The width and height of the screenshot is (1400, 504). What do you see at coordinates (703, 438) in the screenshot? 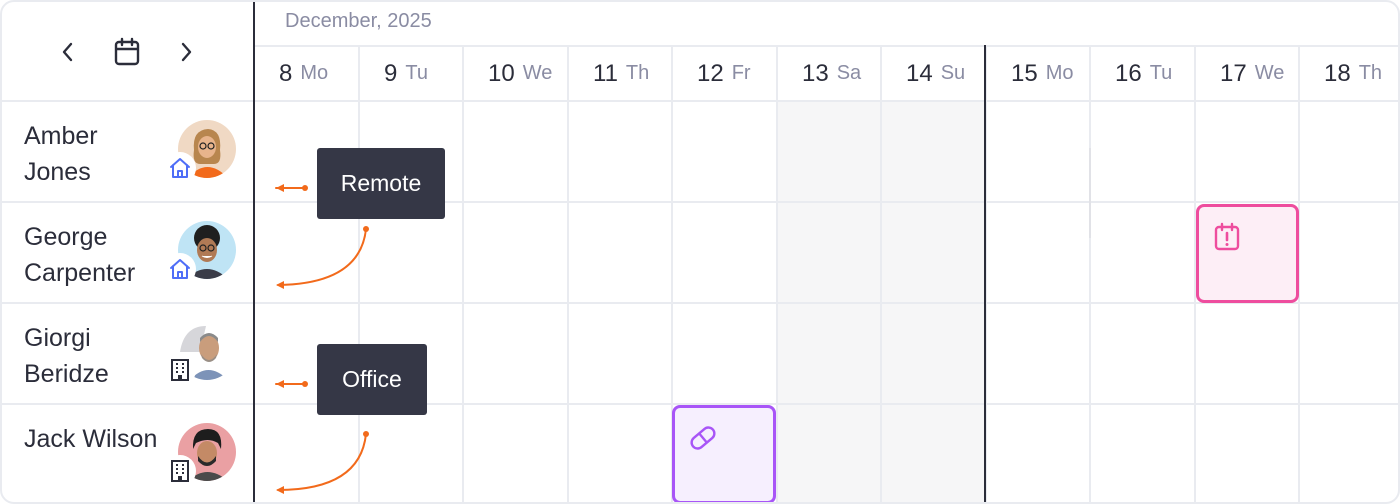
I see `pill-icon` at bounding box center [703, 438].